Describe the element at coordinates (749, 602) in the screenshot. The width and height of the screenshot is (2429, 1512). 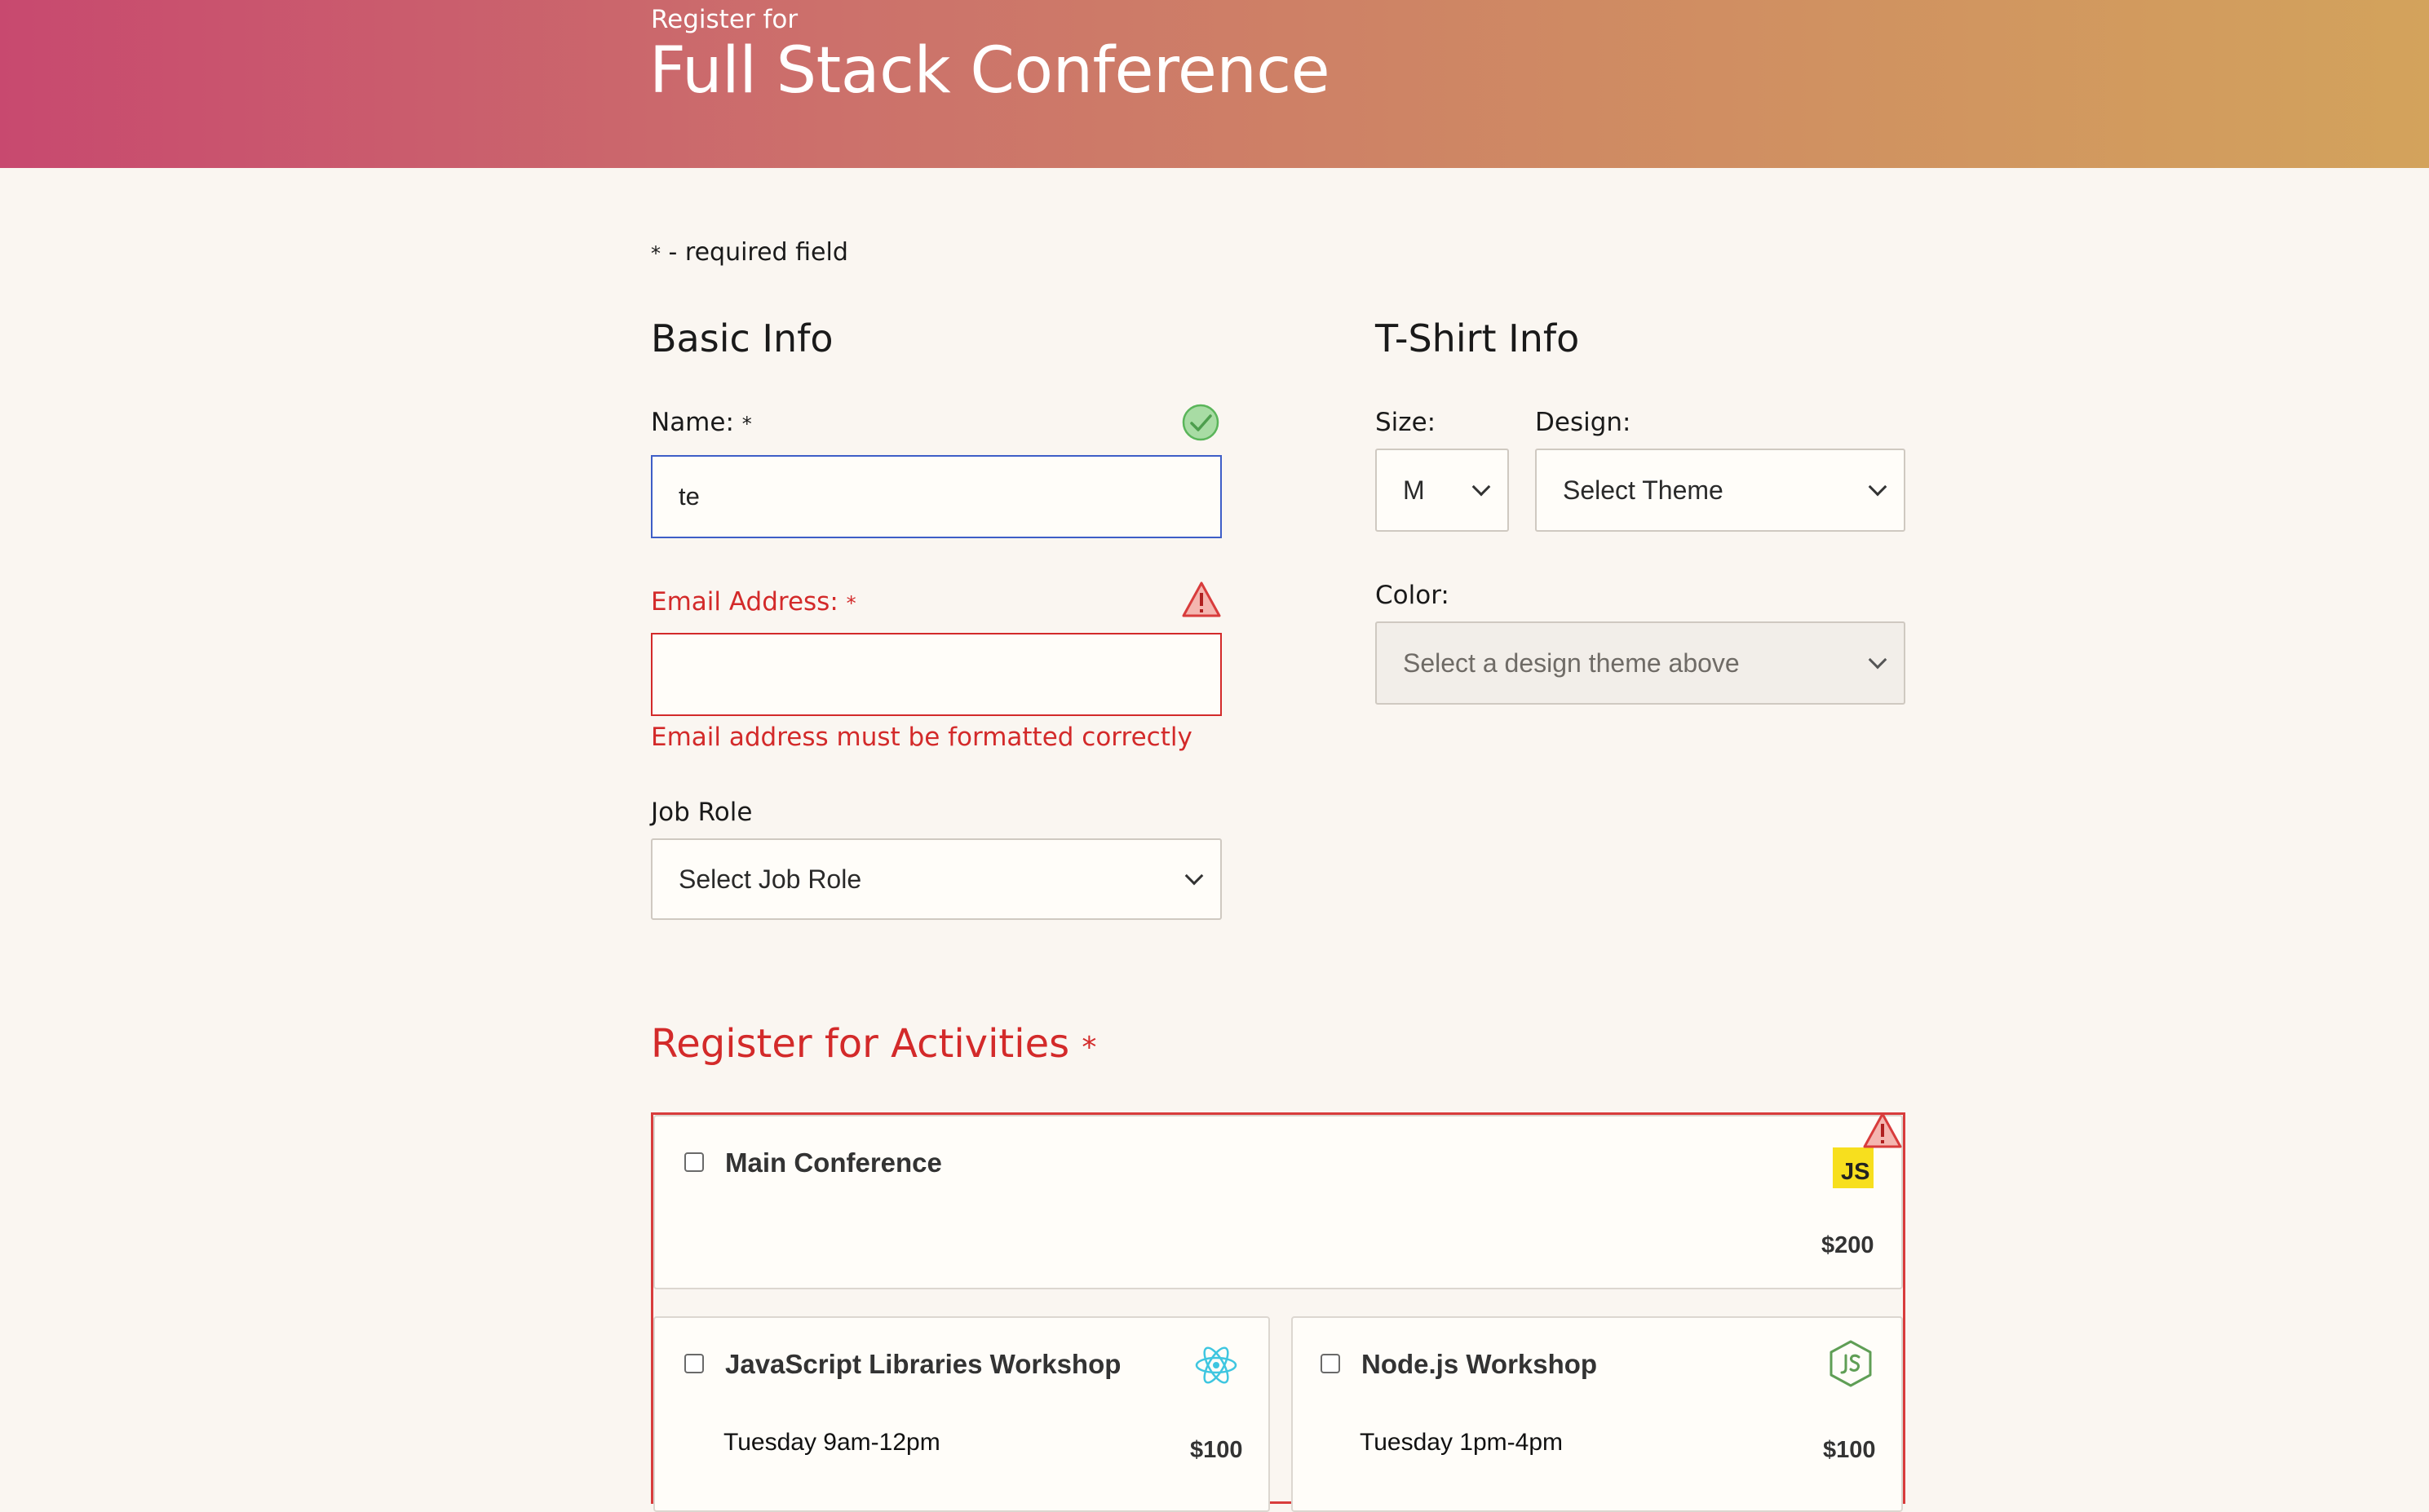
I see `email-label-text: Email Address:` at that location.